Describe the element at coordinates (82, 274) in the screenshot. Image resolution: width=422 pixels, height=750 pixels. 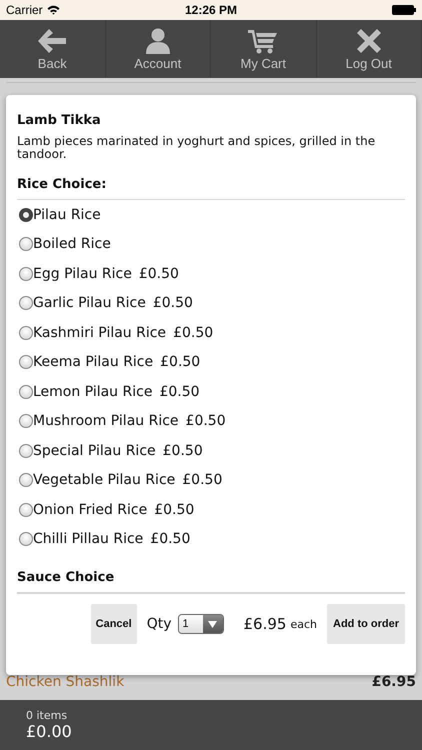
I see `option-label: Egg Pilau Rice` at that location.